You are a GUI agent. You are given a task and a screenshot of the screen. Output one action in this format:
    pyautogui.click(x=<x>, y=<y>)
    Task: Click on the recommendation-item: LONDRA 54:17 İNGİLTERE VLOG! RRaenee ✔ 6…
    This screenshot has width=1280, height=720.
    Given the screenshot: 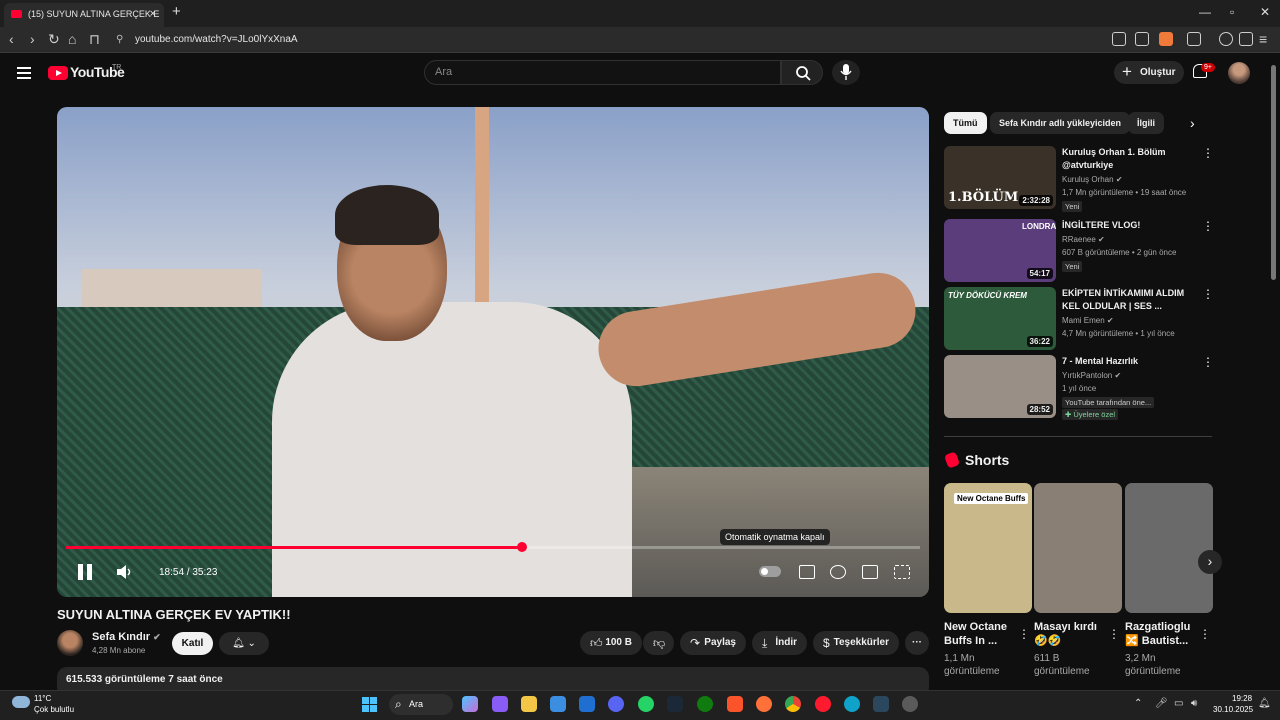 What is the action you would take?
    pyautogui.click(x=1079, y=251)
    